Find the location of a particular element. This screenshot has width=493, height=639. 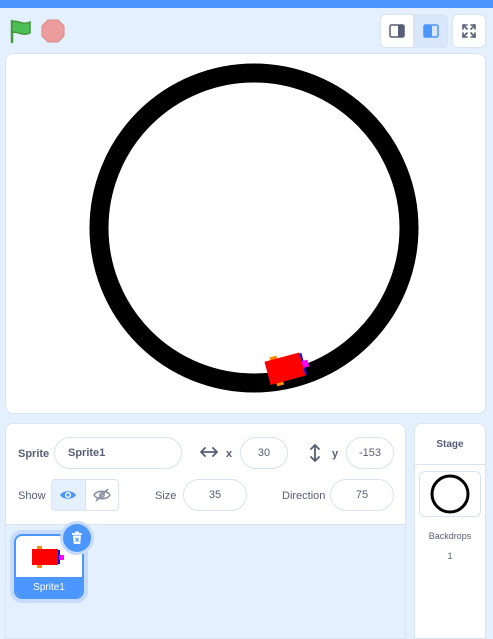

small-stage-icon is located at coordinates (397, 31).